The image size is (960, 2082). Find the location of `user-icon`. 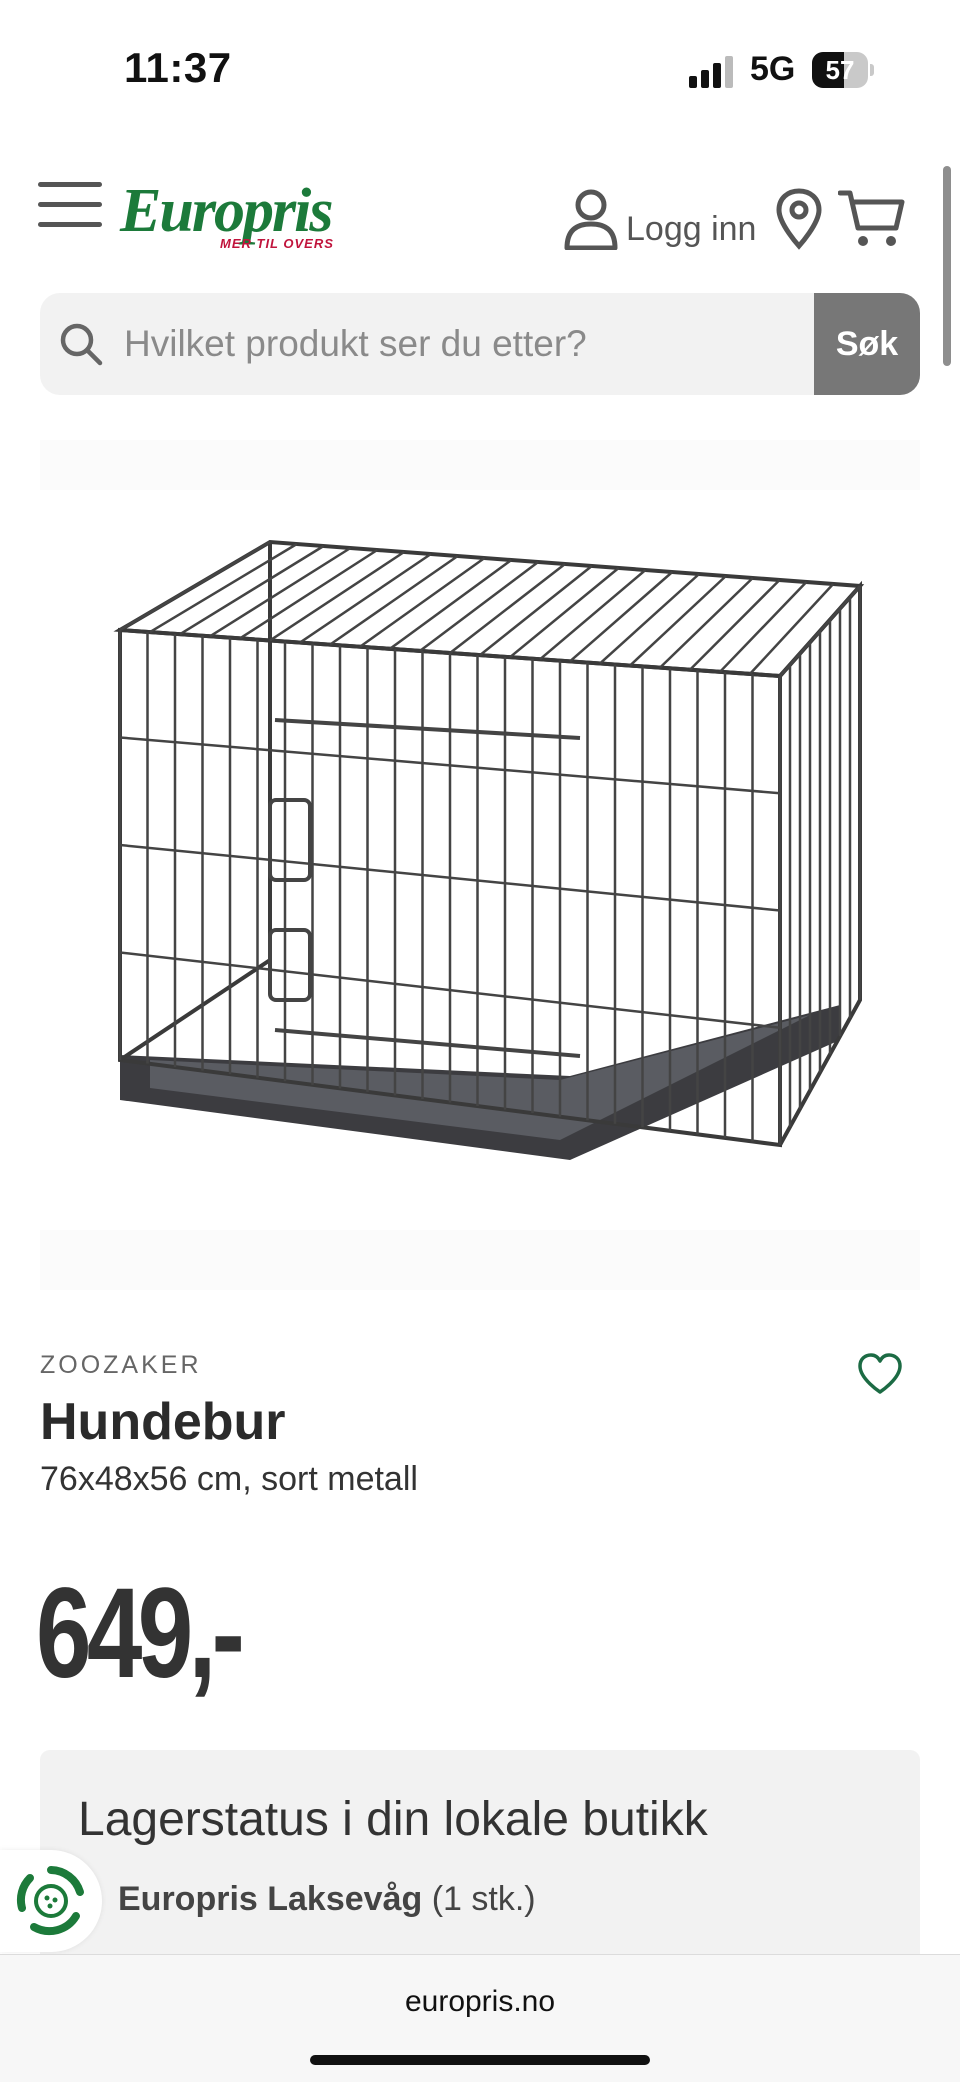

user-icon is located at coordinates (591, 219).